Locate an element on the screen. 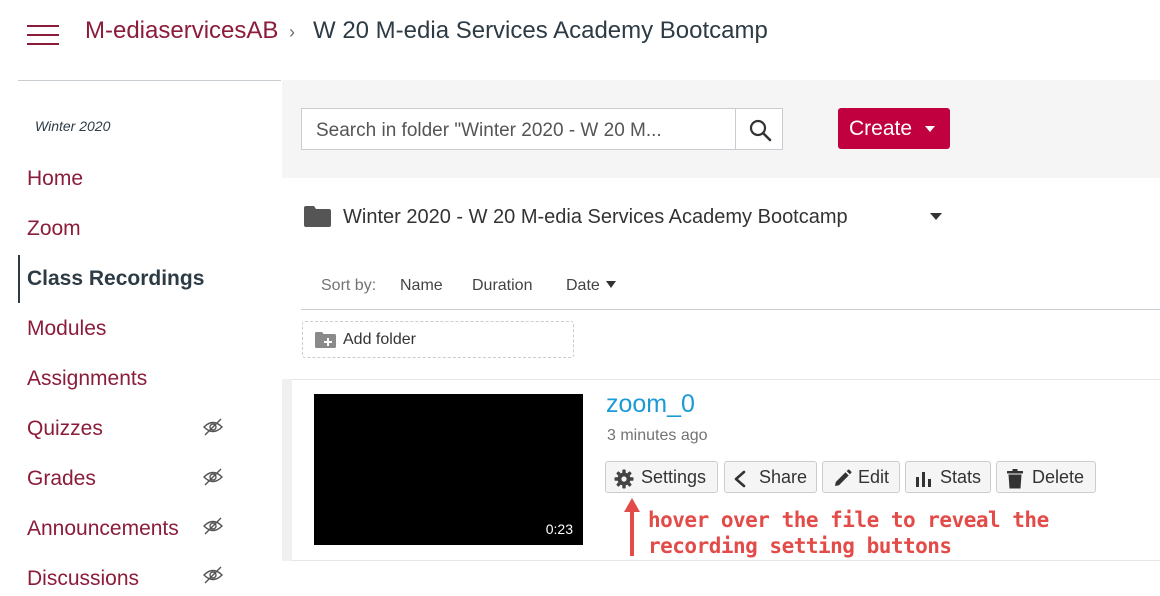 Image resolution: width=1160 pixels, height=596 pixels. folder-icon is located at coordinates (317, 216).